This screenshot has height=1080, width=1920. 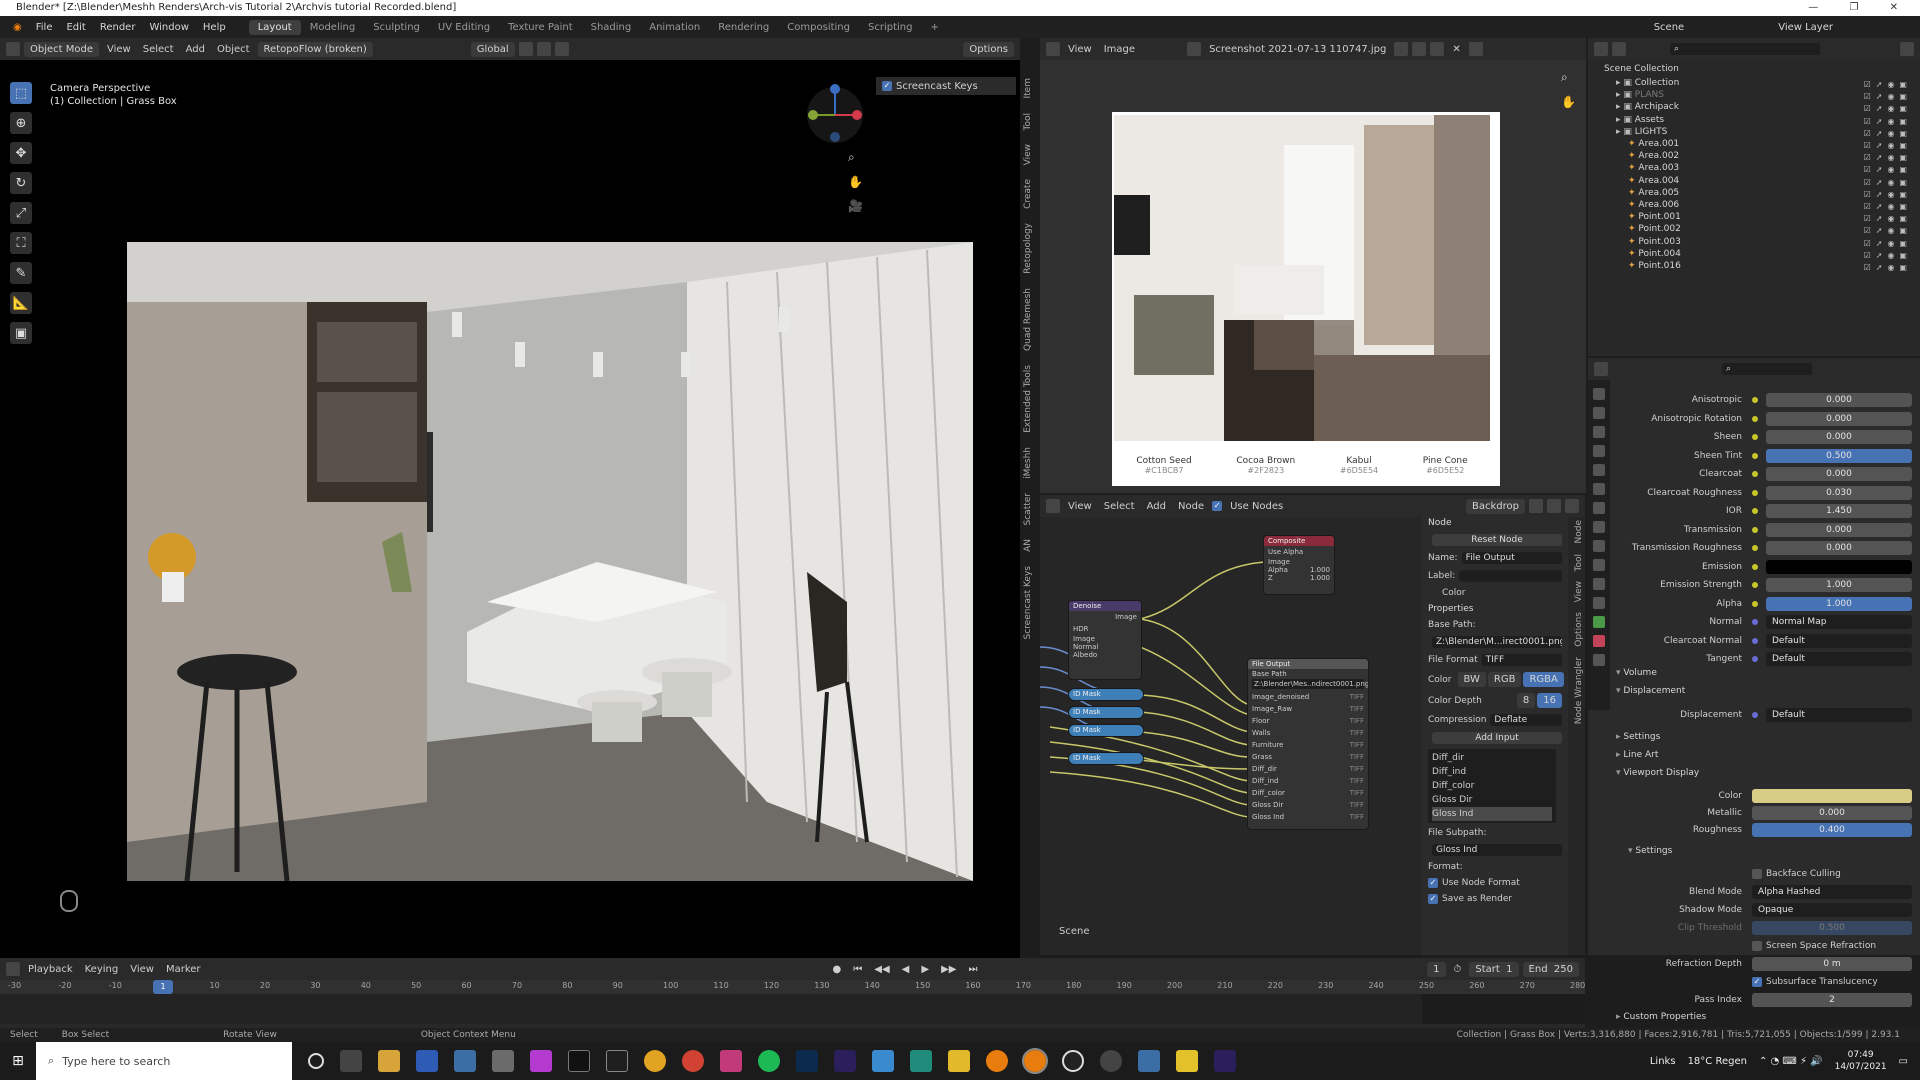 I want to click on camera-view-icon: 🎥, so click(x=855, y=206).